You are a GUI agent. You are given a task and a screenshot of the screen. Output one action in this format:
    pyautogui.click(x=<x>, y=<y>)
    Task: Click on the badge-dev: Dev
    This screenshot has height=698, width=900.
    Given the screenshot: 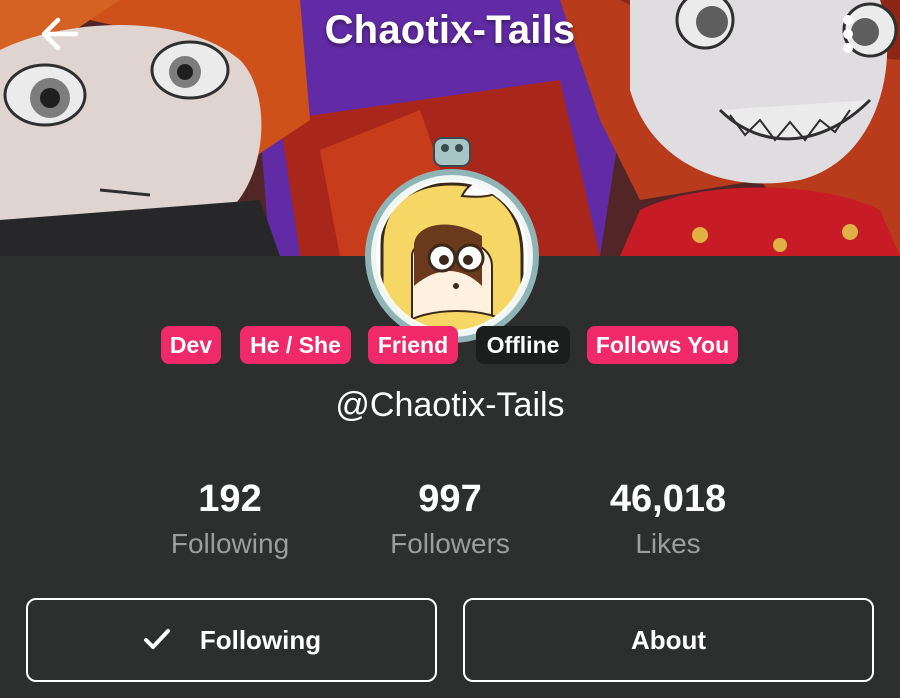 What is the action you would take?
    pyautogui.click(x=191, y=345)
    